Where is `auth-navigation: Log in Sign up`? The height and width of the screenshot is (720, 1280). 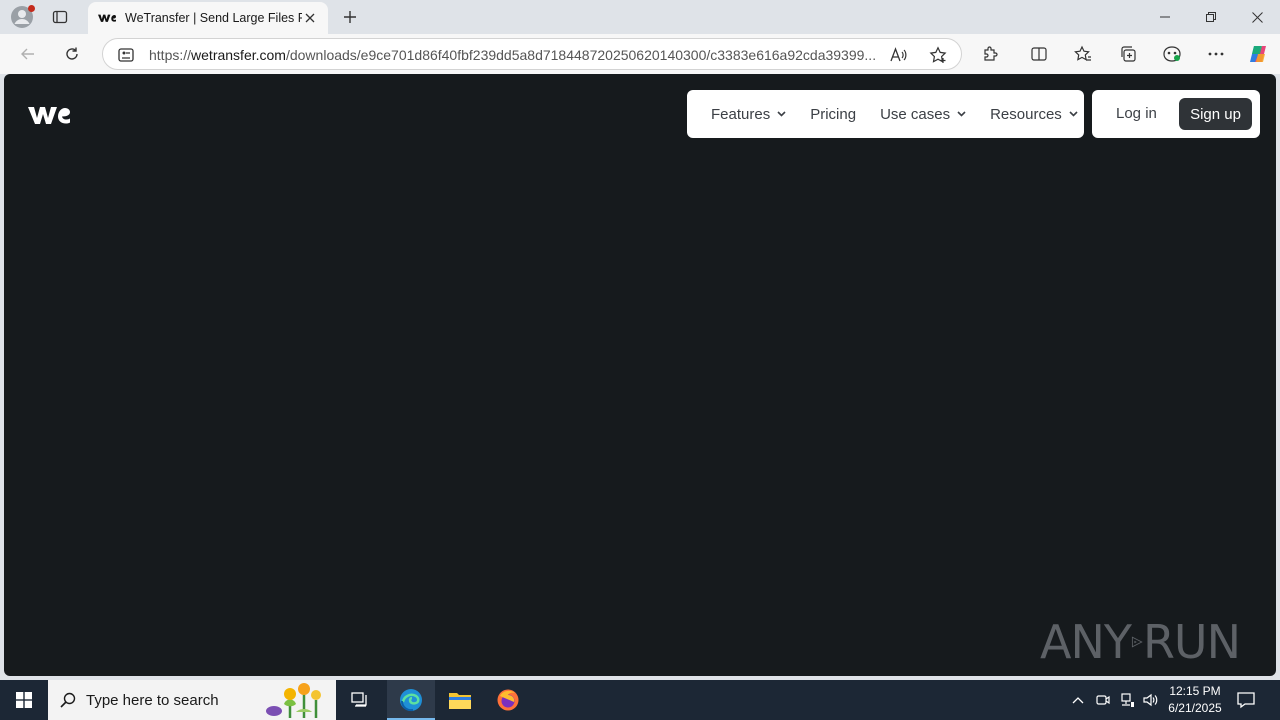 auth-navigation: Log in Sign up is located at coordinates (1176, 114).